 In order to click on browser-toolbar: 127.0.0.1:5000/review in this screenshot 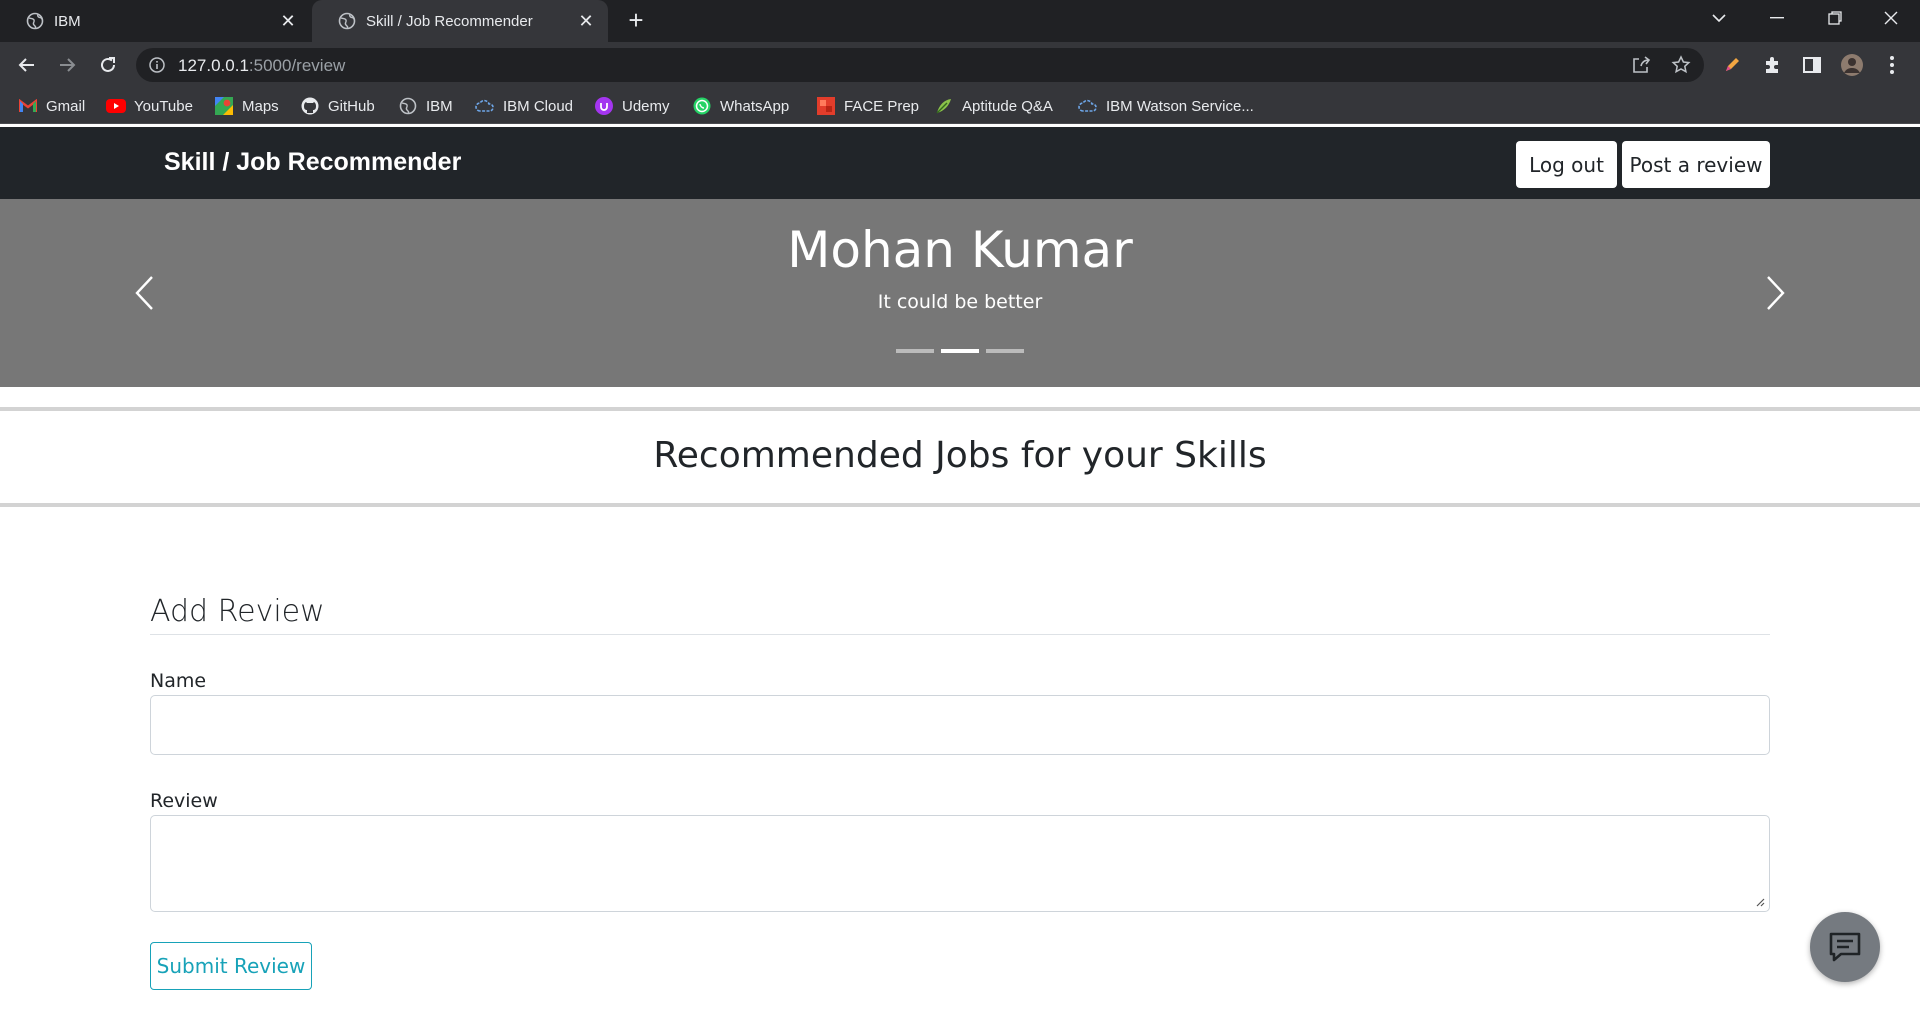, I will do `click(960, 65)`.